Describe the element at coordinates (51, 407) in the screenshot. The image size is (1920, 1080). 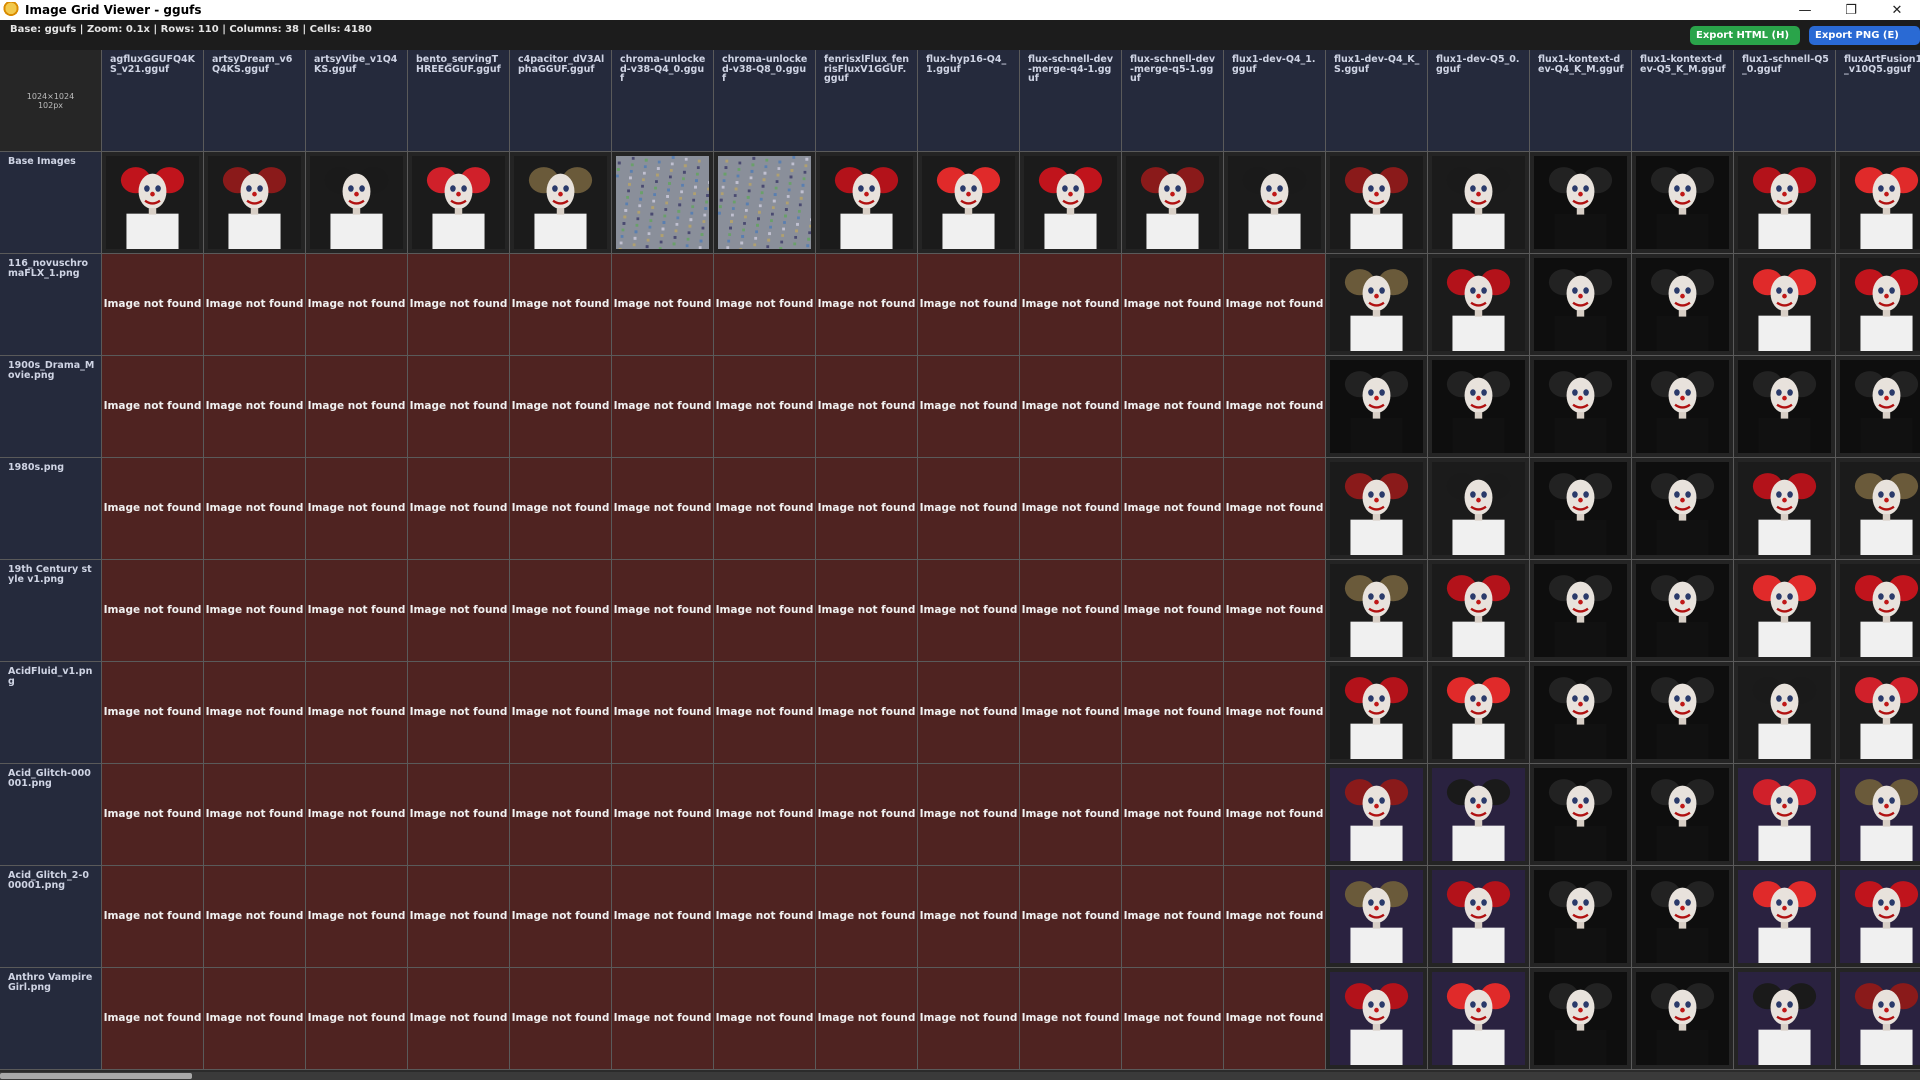
I see `row-header: 1900s_Drama_Movie.png` at that location.